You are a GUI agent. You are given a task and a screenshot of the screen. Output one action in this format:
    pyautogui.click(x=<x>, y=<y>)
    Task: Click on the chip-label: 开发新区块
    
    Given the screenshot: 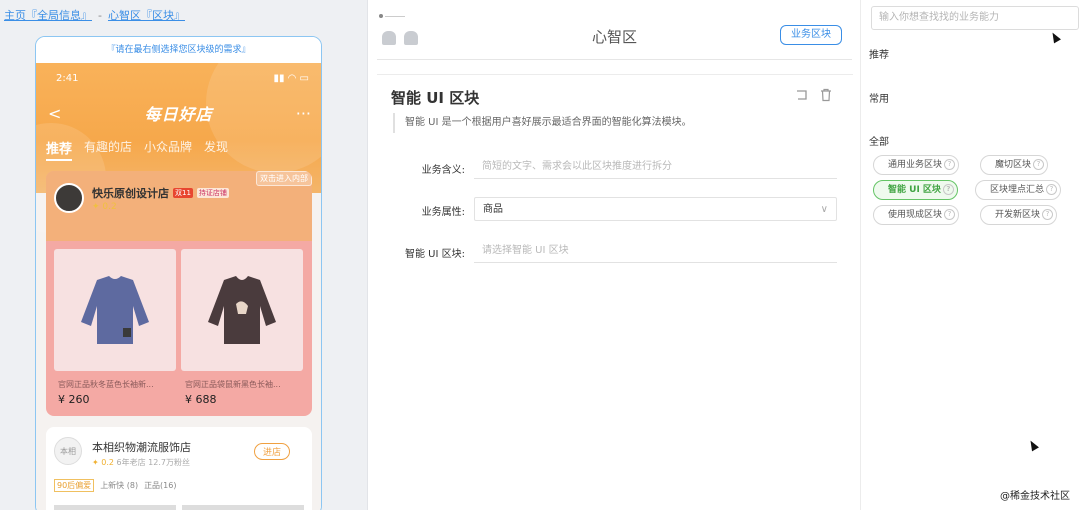 What is the action you would take?
    pyautogui.click(x=1018, y=215)
    